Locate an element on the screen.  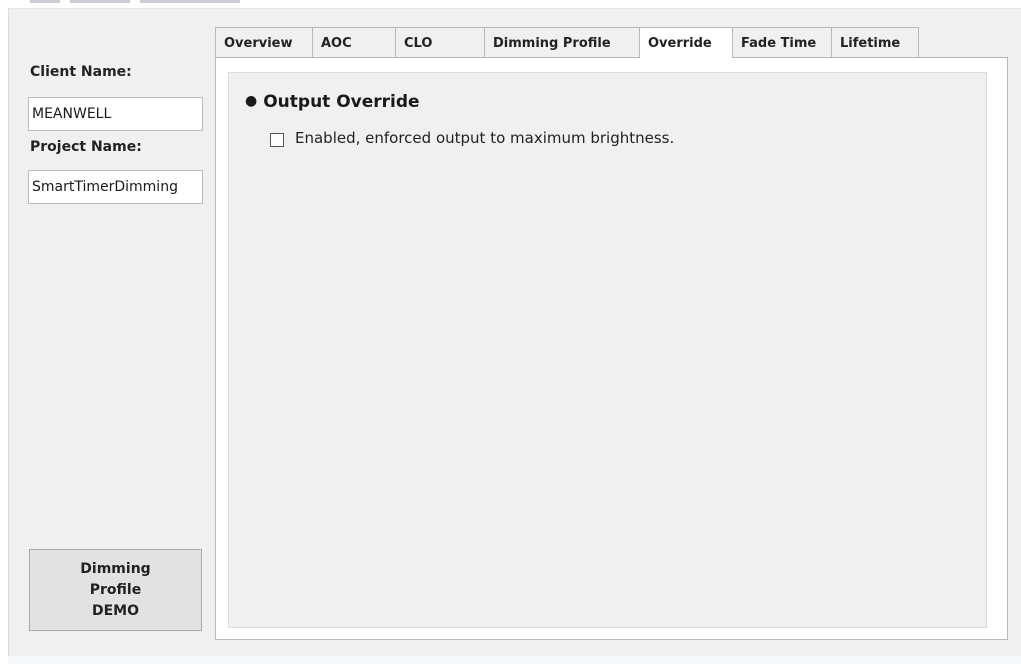
tab-aoc: AOC is located at coordinates (354, 42).